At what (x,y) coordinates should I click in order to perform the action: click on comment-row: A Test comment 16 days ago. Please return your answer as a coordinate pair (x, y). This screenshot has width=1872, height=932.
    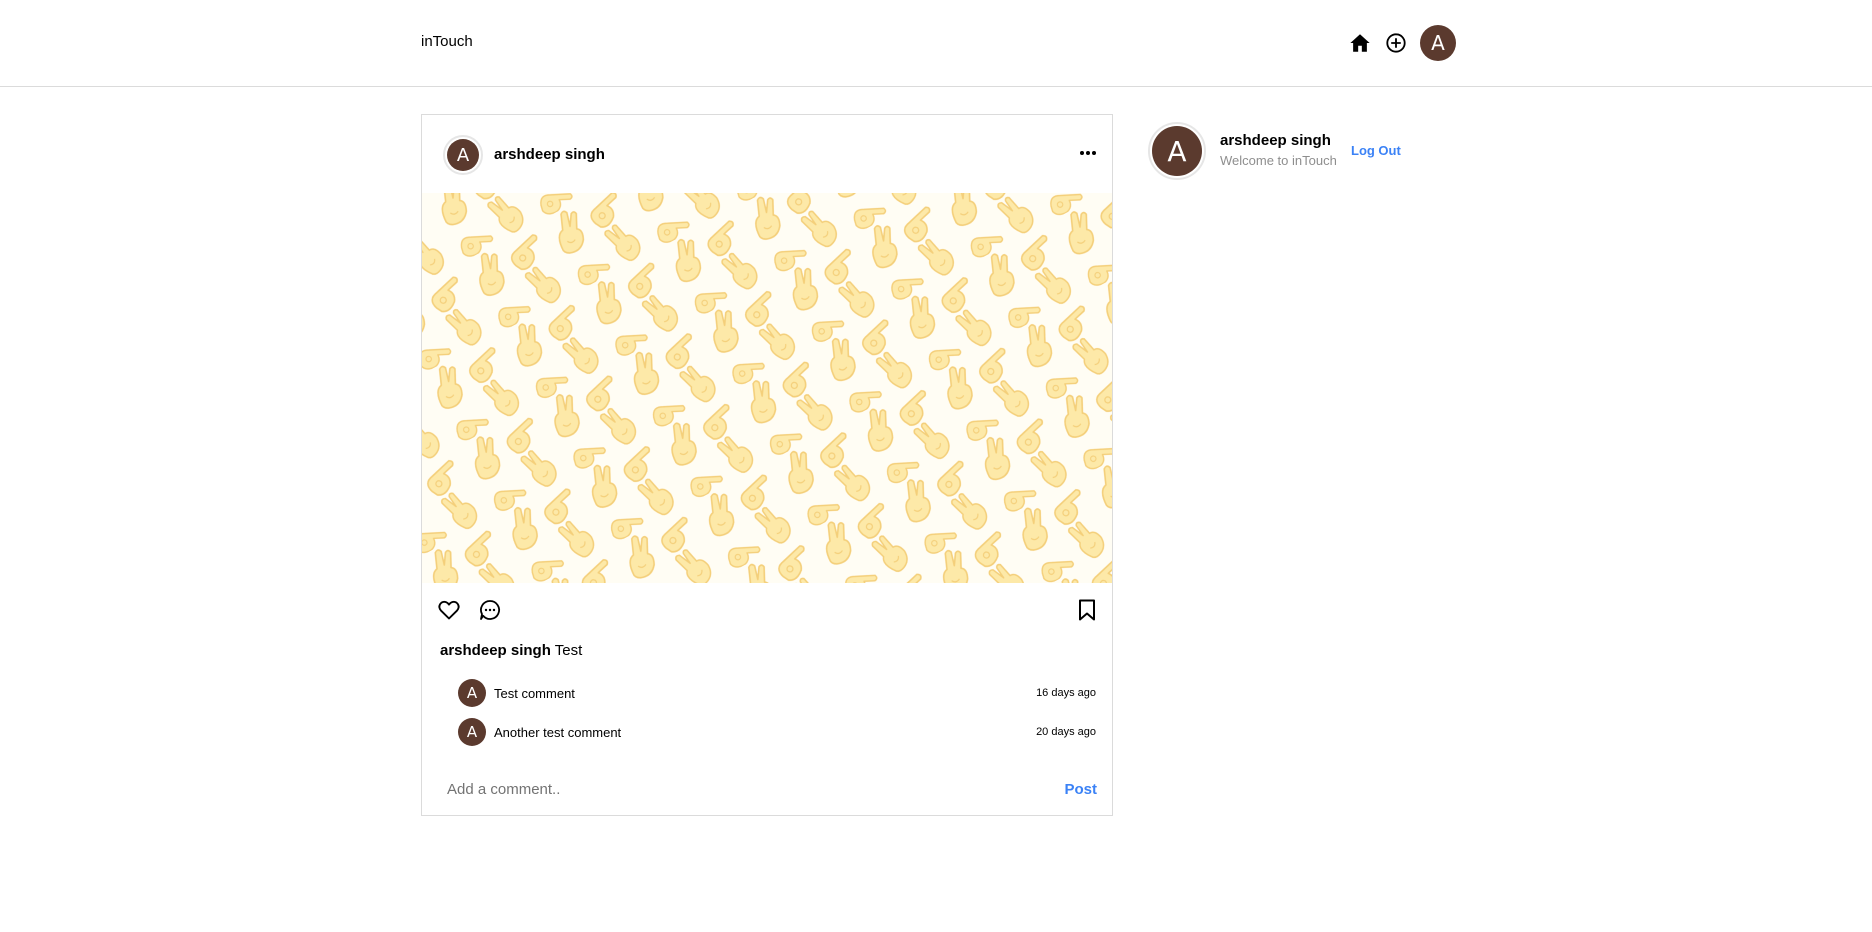
    Looking at the image, I should click on (777, 693).